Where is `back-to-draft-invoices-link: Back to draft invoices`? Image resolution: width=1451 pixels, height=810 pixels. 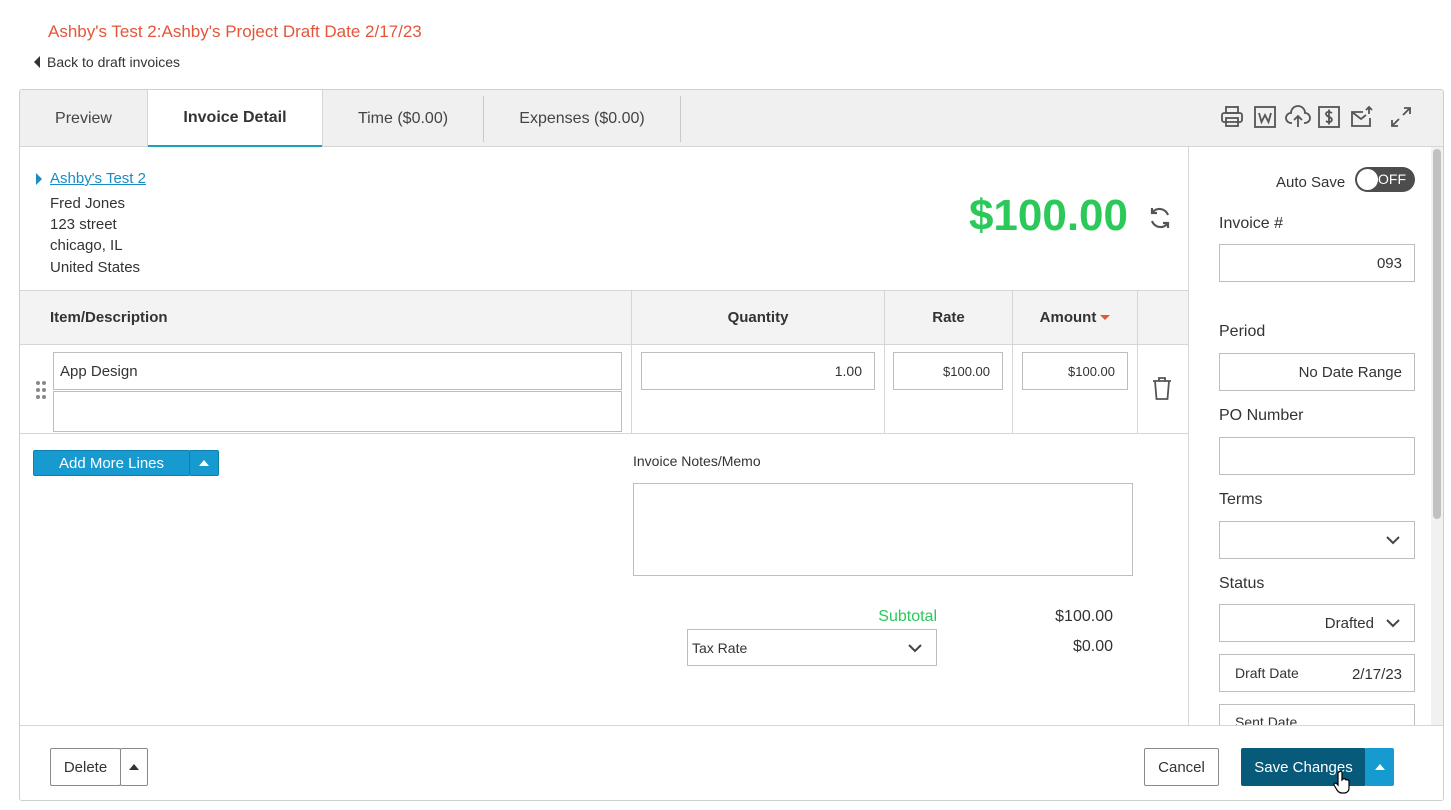
back-to-draft-invoices-link: Back to draft invoices is located at coordinates (107, 62).